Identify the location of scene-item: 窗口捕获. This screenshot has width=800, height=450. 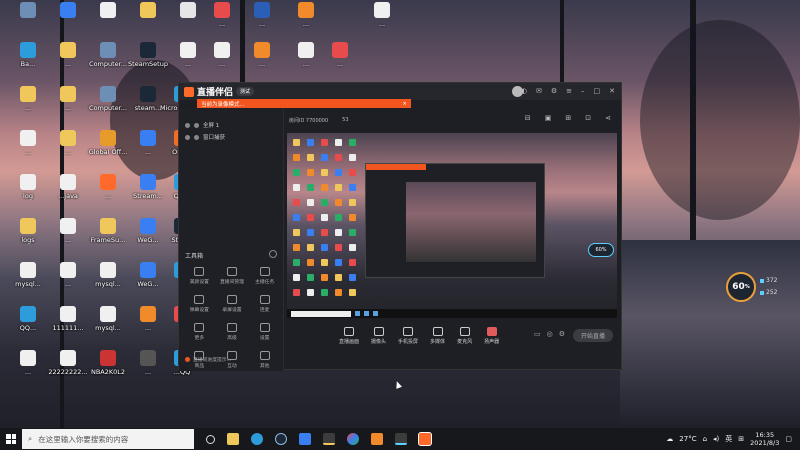
(205, 137).